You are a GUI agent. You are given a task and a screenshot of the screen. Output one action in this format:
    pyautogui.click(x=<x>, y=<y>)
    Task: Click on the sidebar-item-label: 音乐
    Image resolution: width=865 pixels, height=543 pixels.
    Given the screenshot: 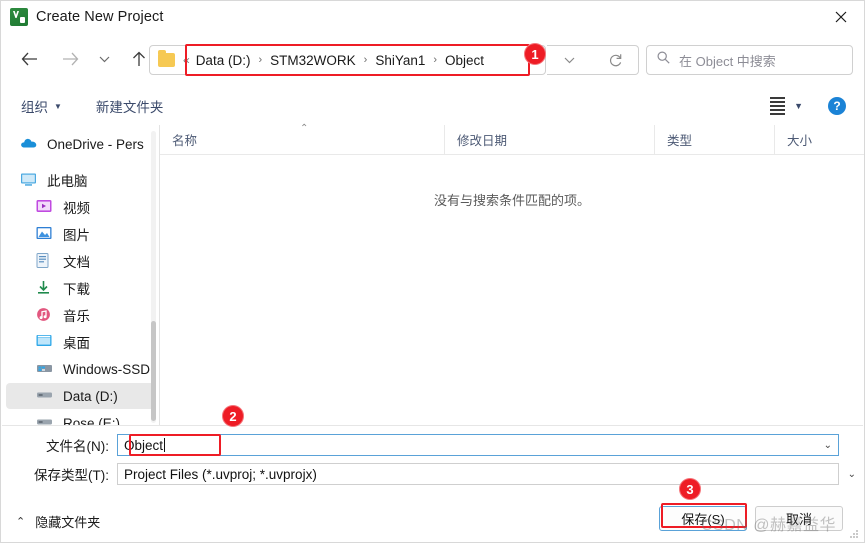 What is the action you would take?
    pyautogui.click(x=76, y=316)
    